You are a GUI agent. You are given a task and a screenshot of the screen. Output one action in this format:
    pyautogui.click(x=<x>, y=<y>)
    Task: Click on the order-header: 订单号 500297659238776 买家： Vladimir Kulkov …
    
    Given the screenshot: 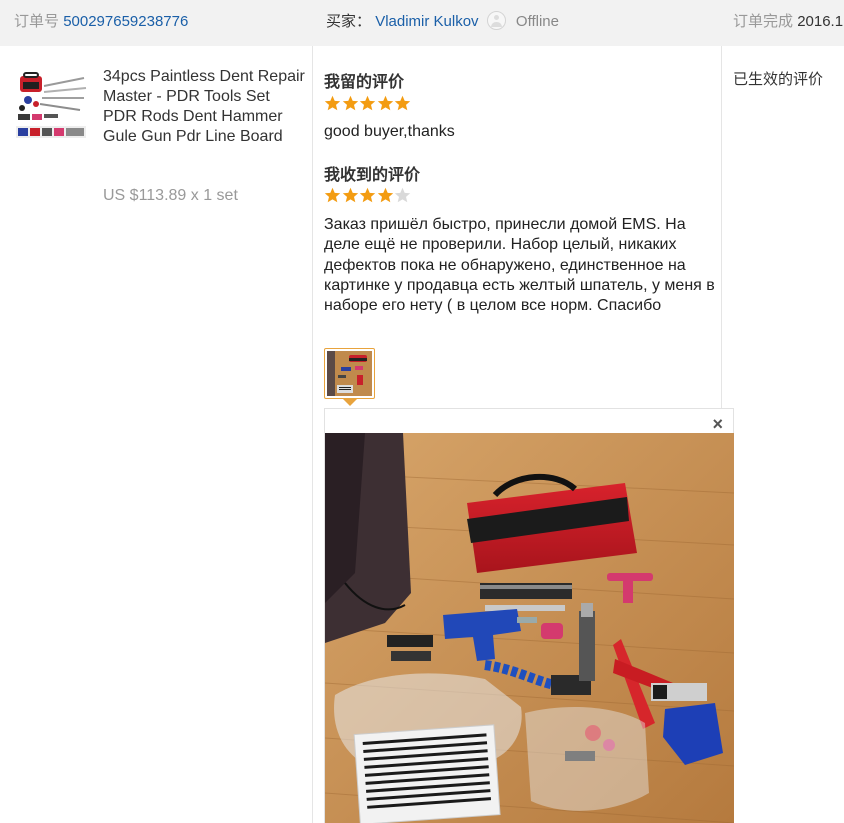 What is the action you would take?
    pyautogui.click(x=422, y=23)
    